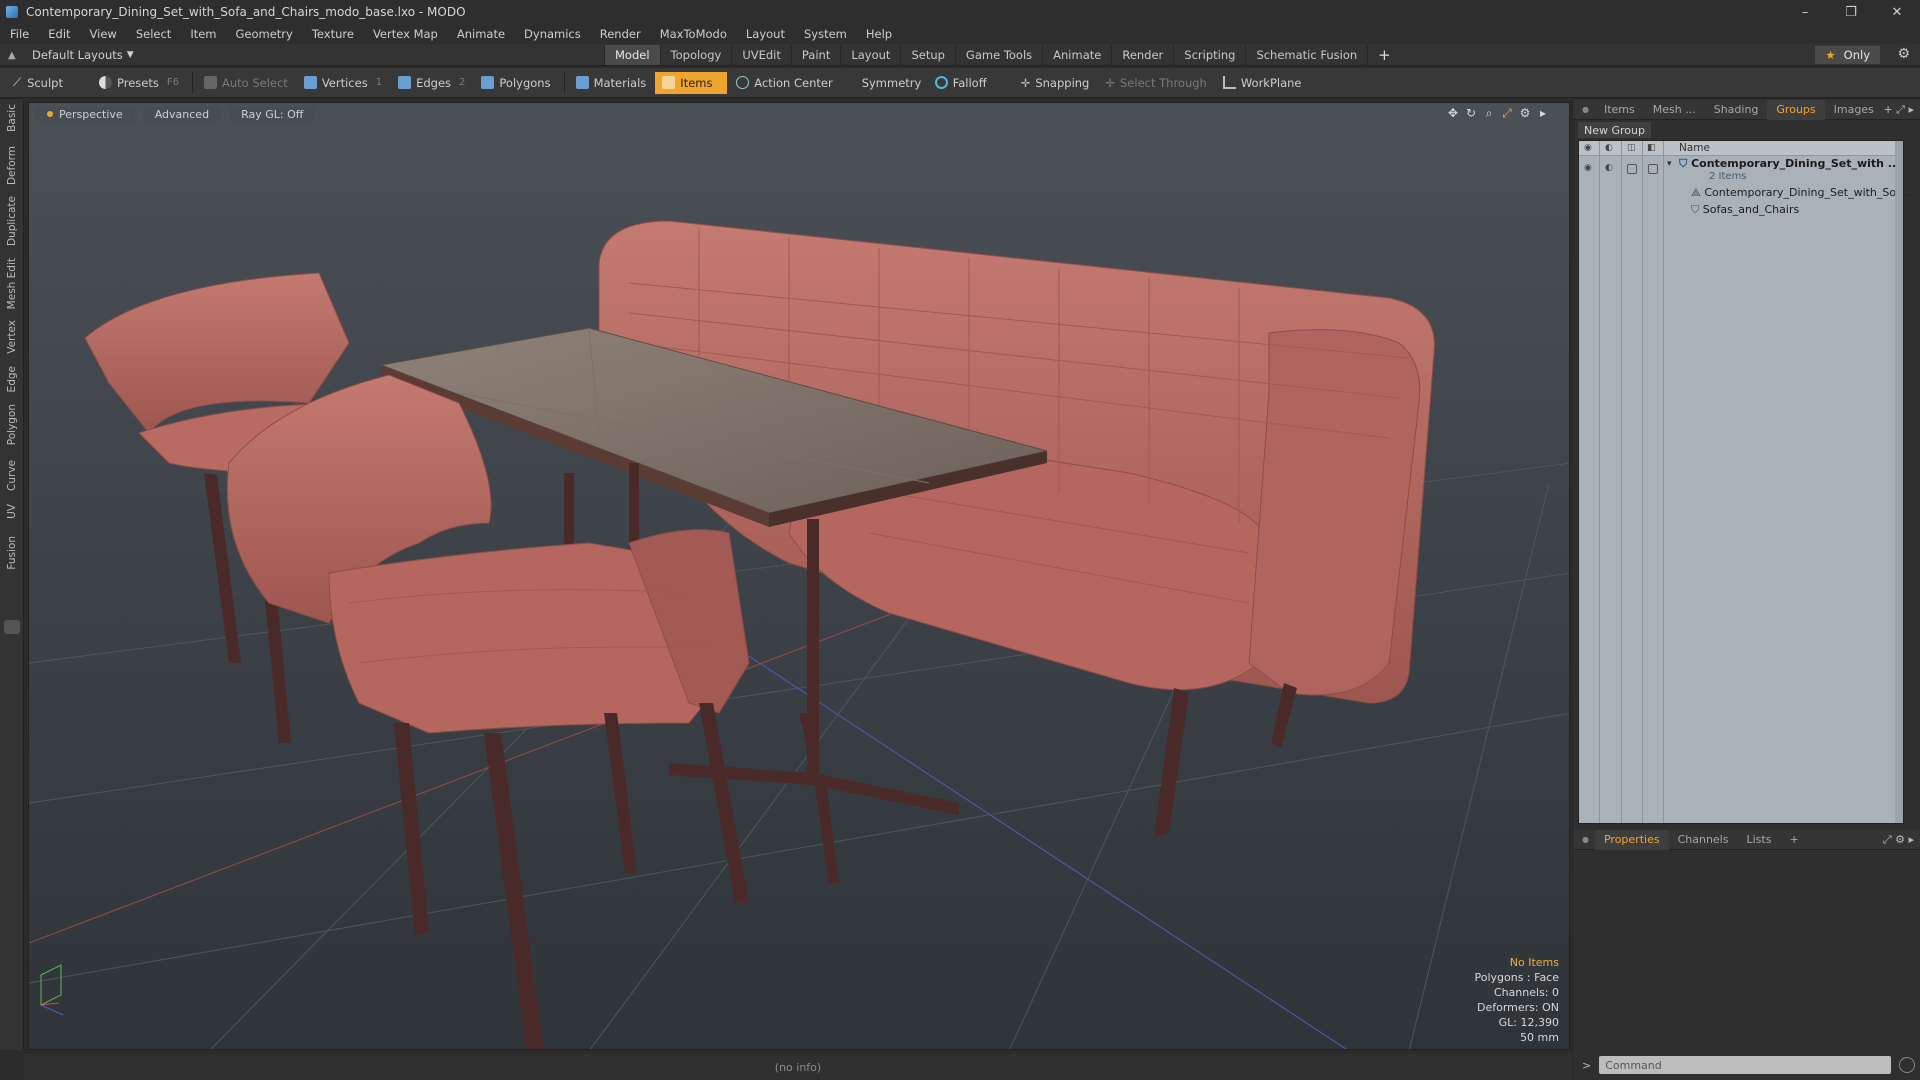  Describe the element at coordinates (1489, 113) in the screenshot. I see `zoom-icon: ⌕` at that location.